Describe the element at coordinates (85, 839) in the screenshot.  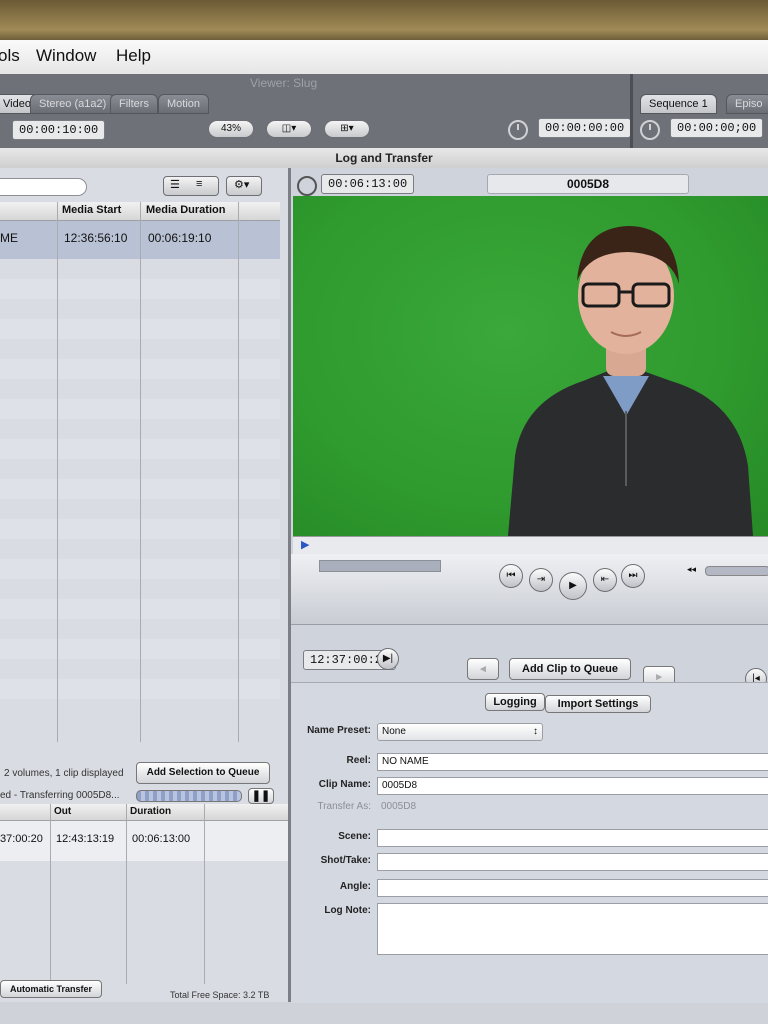
I see `queue-out: 12:43:13:19` at that location.